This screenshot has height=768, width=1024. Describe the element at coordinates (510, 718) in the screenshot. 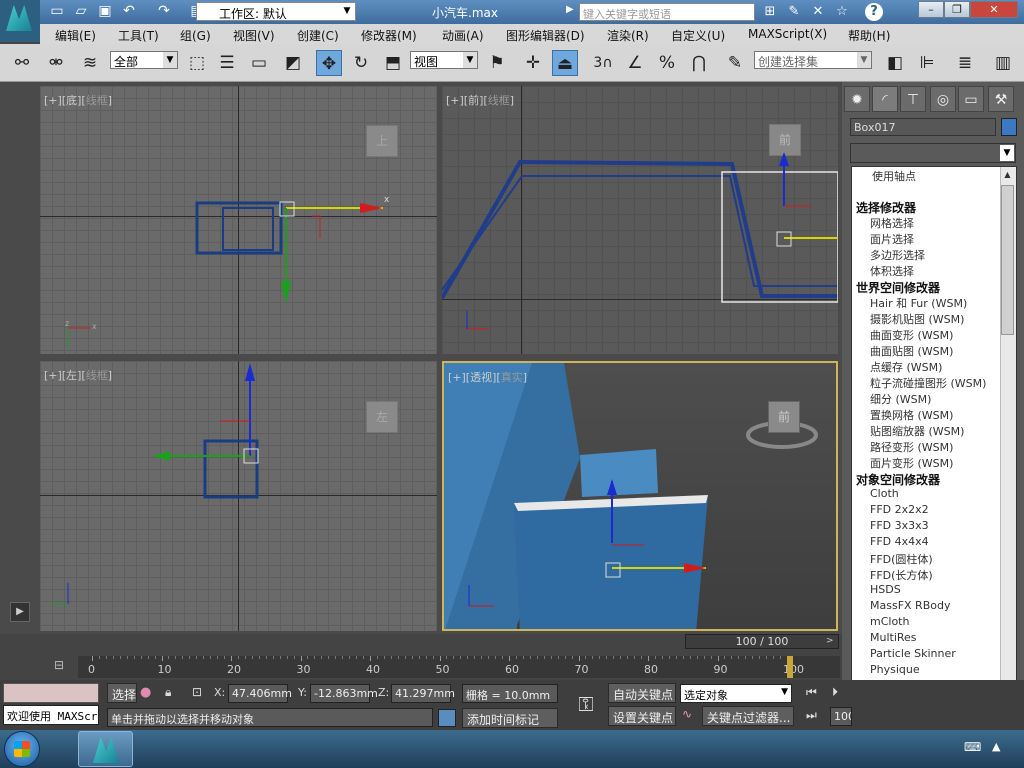

I see `add-time-tag-button: 添加时间标记` at that location.